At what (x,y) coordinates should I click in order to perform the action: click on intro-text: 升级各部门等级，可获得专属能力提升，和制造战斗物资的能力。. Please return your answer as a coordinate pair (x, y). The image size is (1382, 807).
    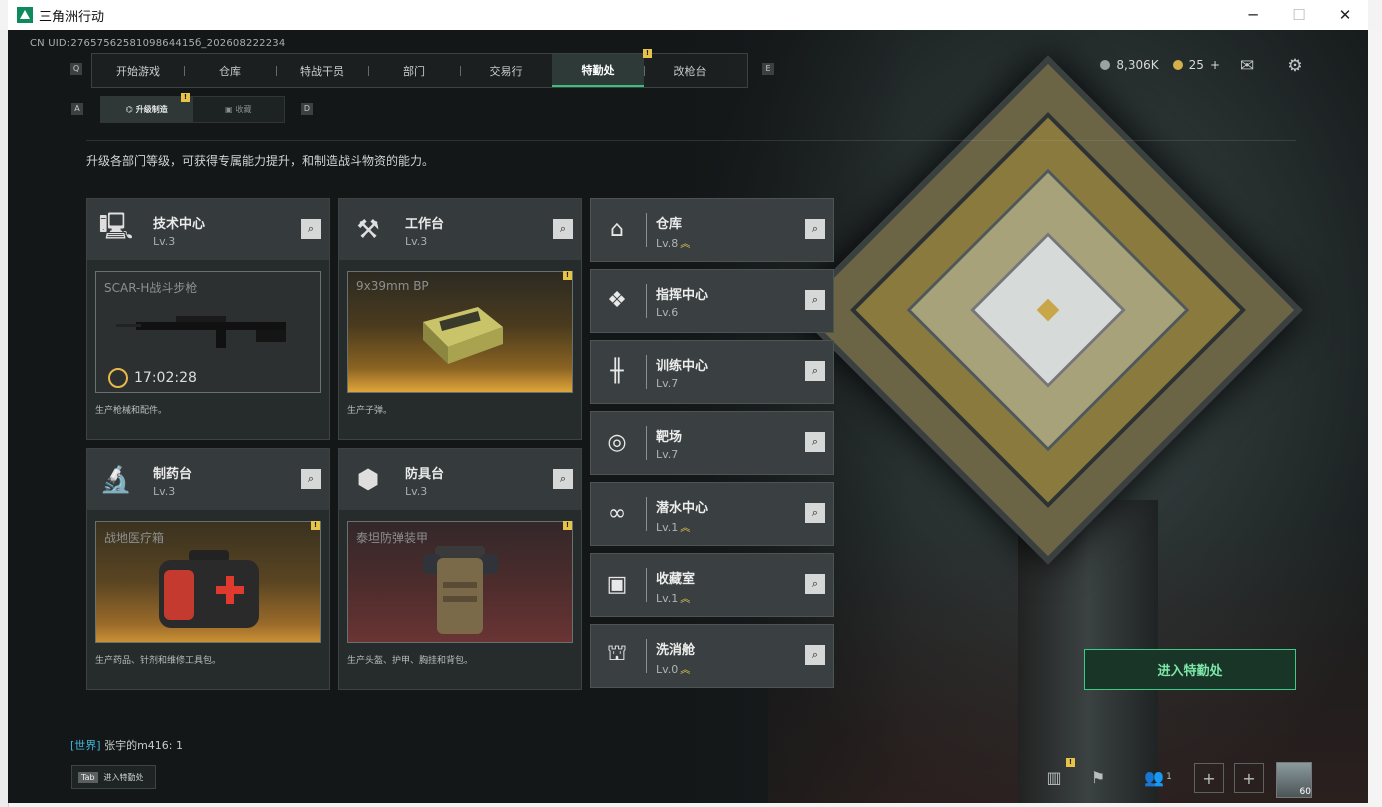
    Looking at the image, I should click on (260, 161).